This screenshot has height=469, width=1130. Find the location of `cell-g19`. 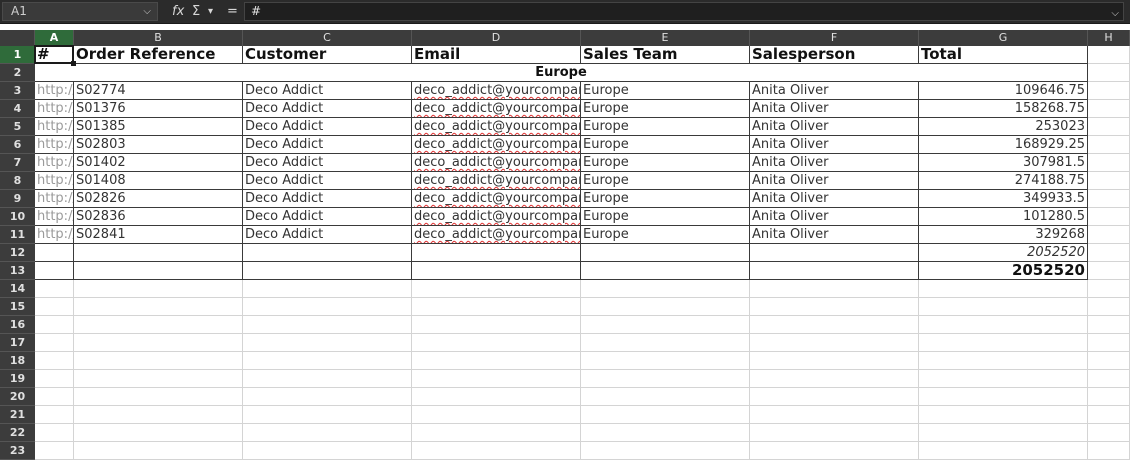

cell-g19 is located at coordinates (1003, 379).